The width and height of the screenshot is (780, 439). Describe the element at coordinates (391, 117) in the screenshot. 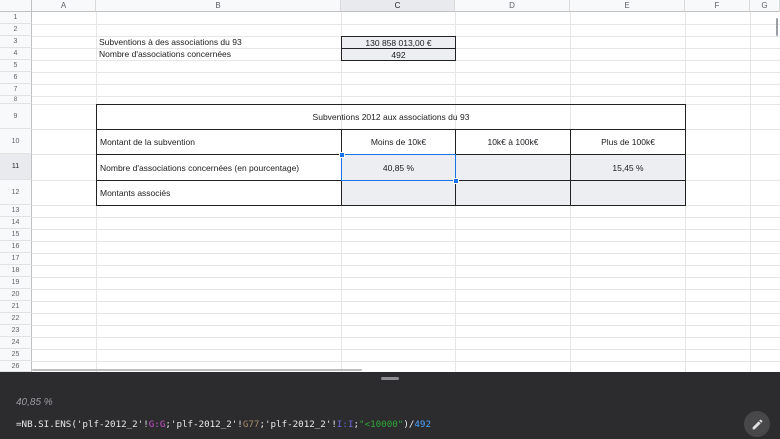

I see `cell-b9-merged-title: Subventions 2012 aux associations du 93` at that location.